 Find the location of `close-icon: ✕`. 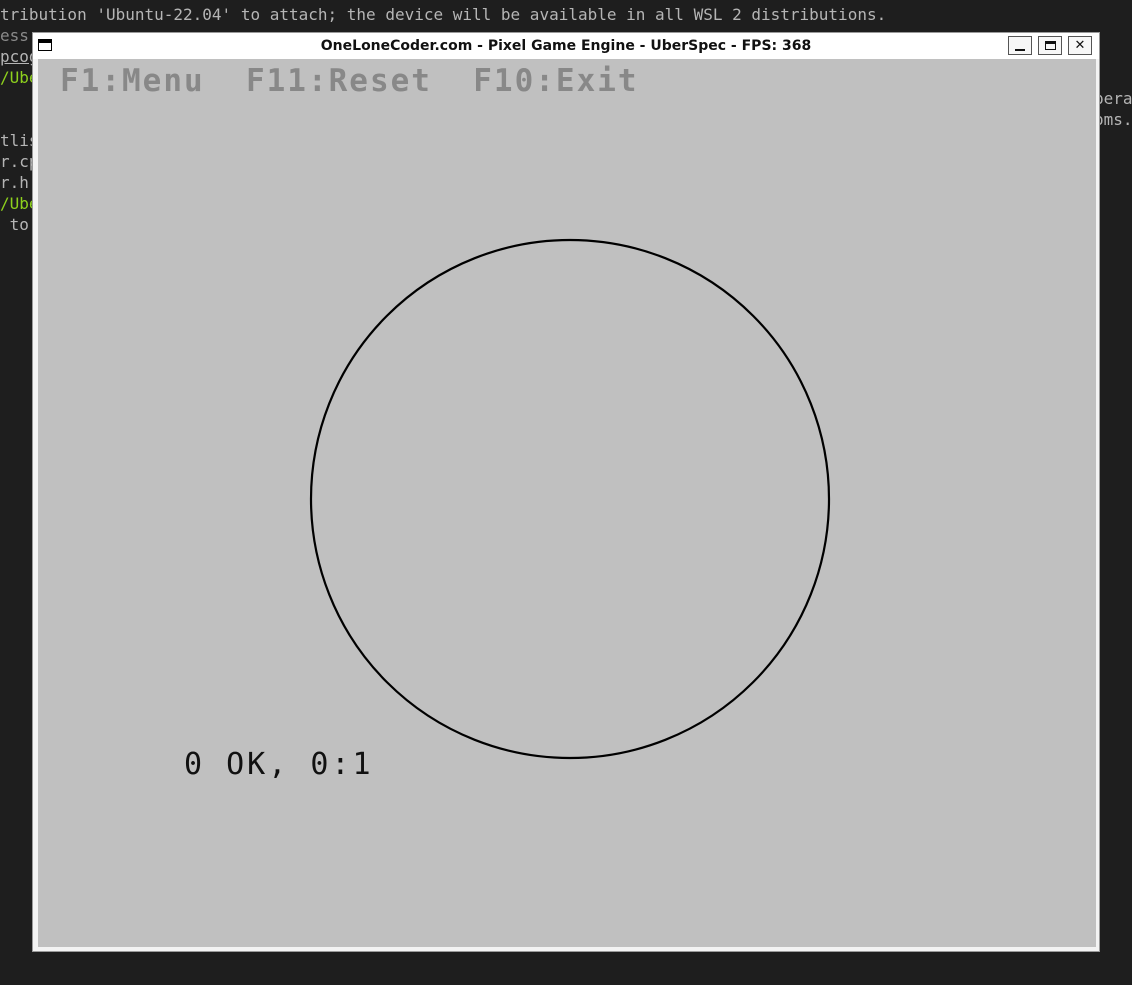

close-icon: ✕ is located at coordinates (1080, 45).